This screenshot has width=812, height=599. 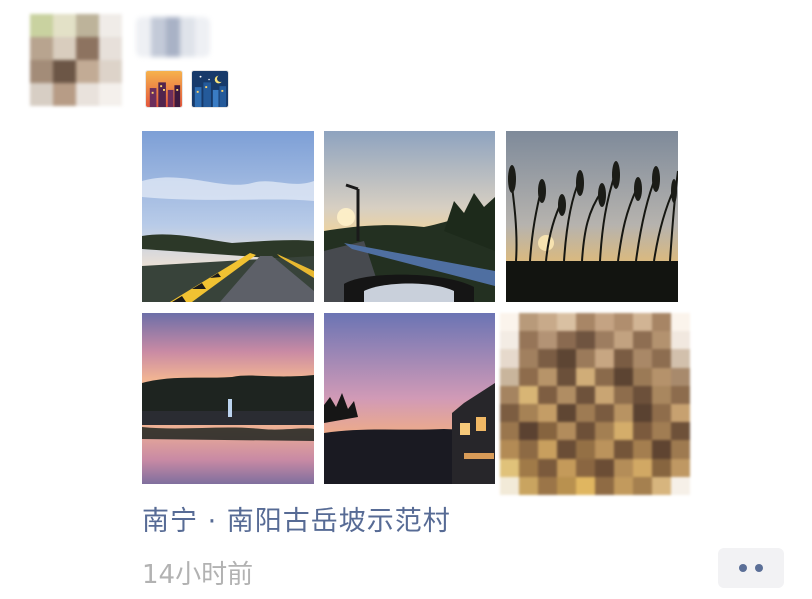 I want to click on more-options-button, so click(x=751, y=568).